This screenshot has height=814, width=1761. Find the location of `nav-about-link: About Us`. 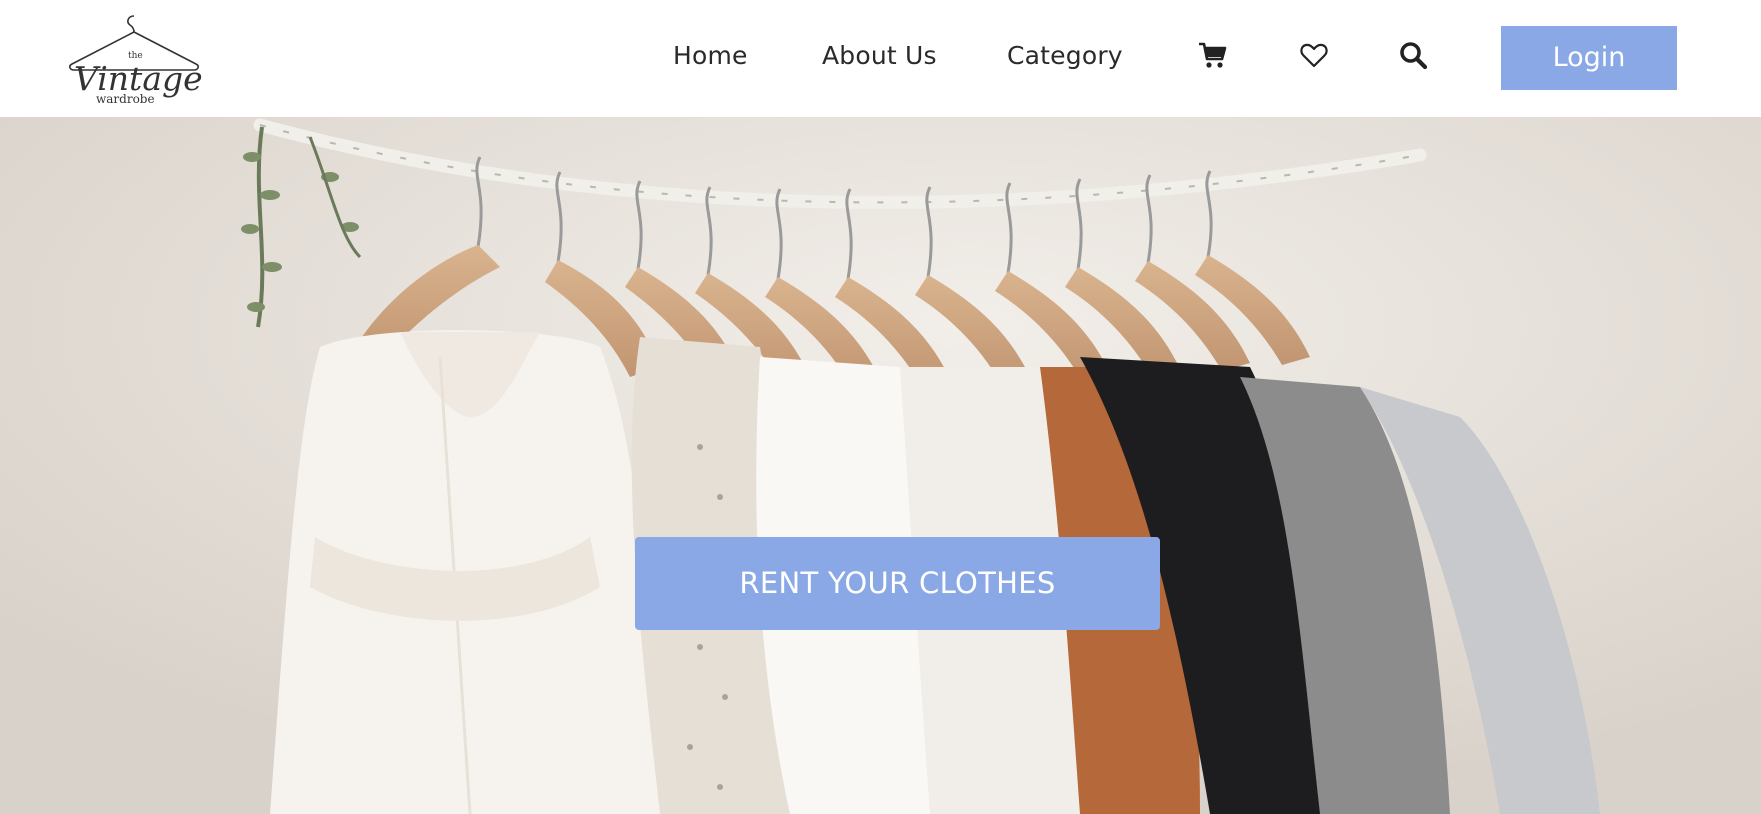

nav-about-link: About Us is located at coordinates (879, 56).